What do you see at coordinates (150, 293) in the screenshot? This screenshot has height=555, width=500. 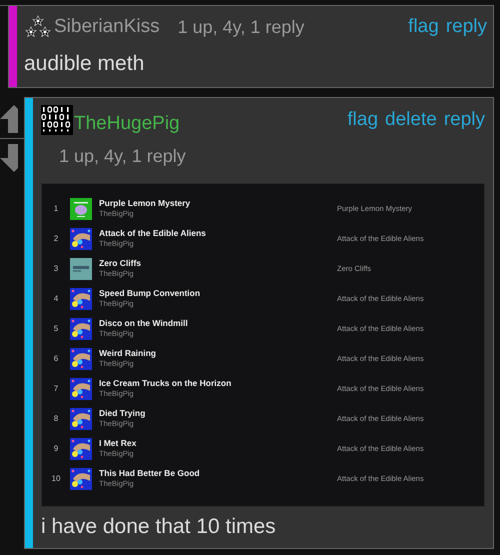 I see `track-title: Speed Bump Convention` at bounding box center [150, 293].